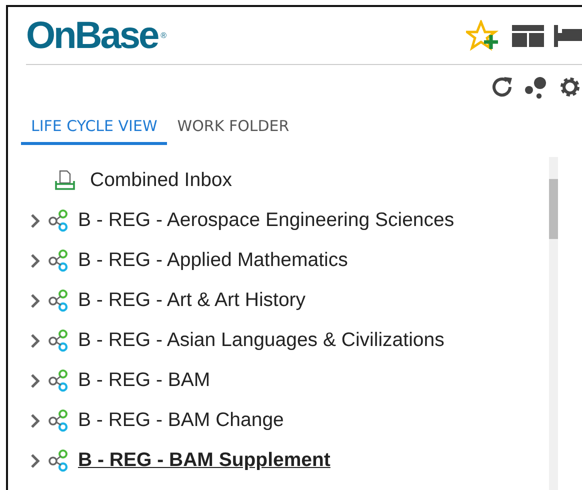  I want to click on tab: WORK FOLDER, so click(233, 126).